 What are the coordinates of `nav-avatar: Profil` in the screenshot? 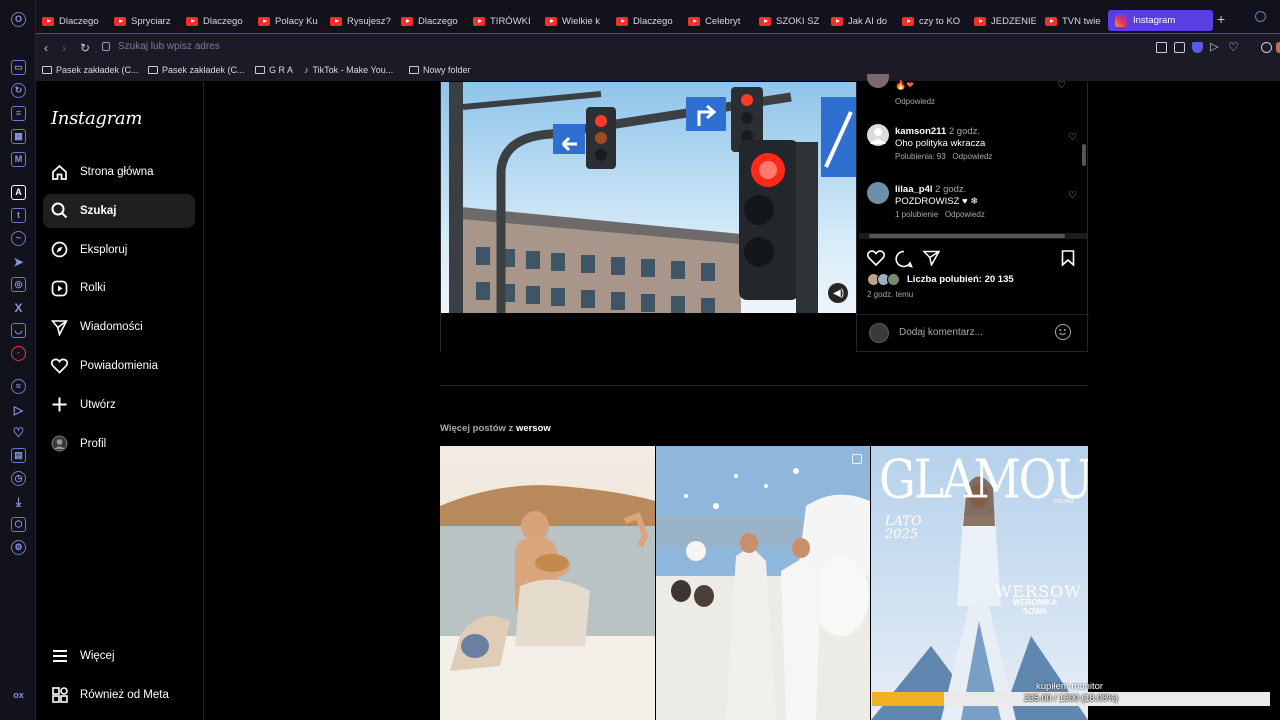 It's located at (119, 444).